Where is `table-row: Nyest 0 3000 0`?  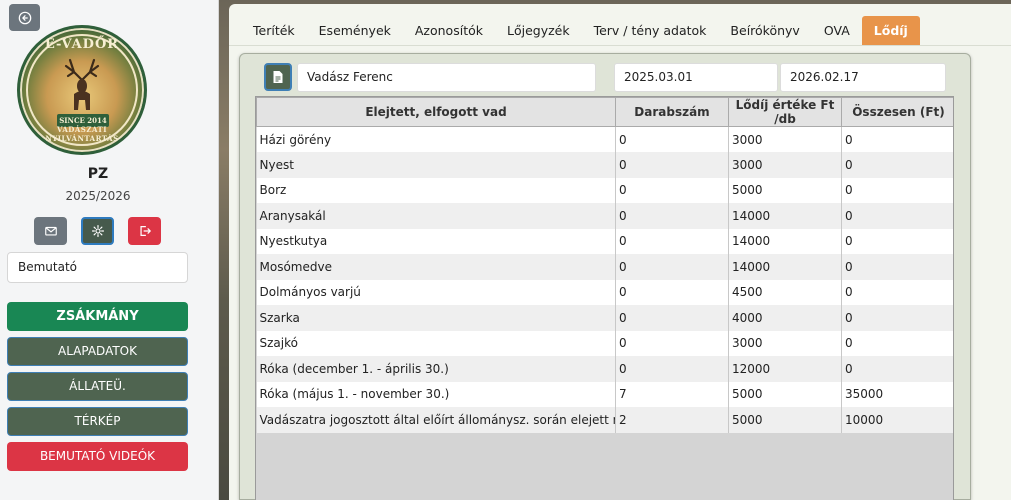
table-row: Nyest 0 3000 0 is located at coordinates (604, 165).